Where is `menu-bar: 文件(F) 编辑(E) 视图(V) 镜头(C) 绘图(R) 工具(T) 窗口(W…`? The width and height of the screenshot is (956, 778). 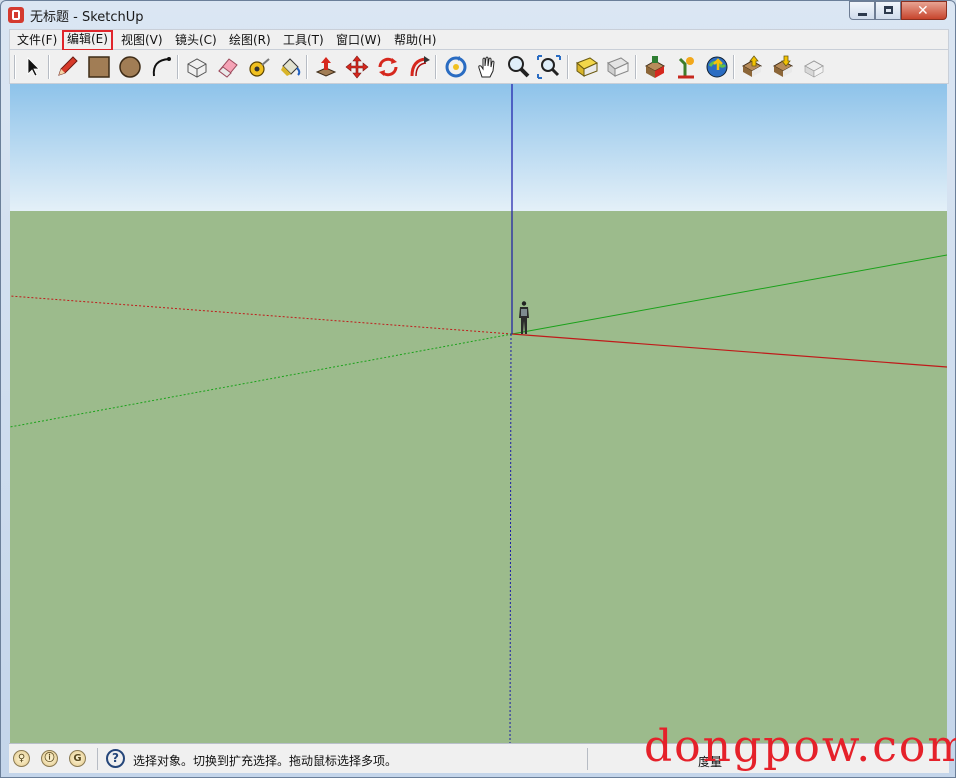 menu-bar: 文件(F) 编辑(E) 视图(V) 镜头(C) 绘图(R) 工具(T) 窗口(W… is located at coordinates (479, 40).